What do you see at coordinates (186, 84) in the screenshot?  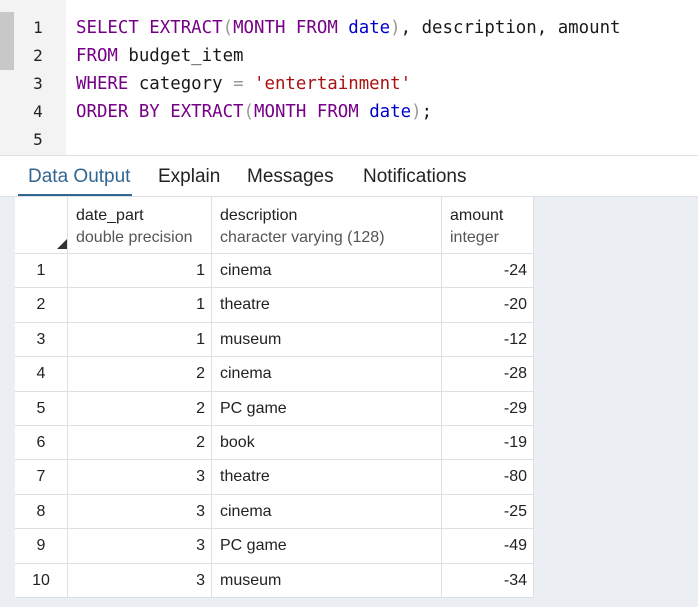 I see `sql-token: category` at bounding box center [186, 84].